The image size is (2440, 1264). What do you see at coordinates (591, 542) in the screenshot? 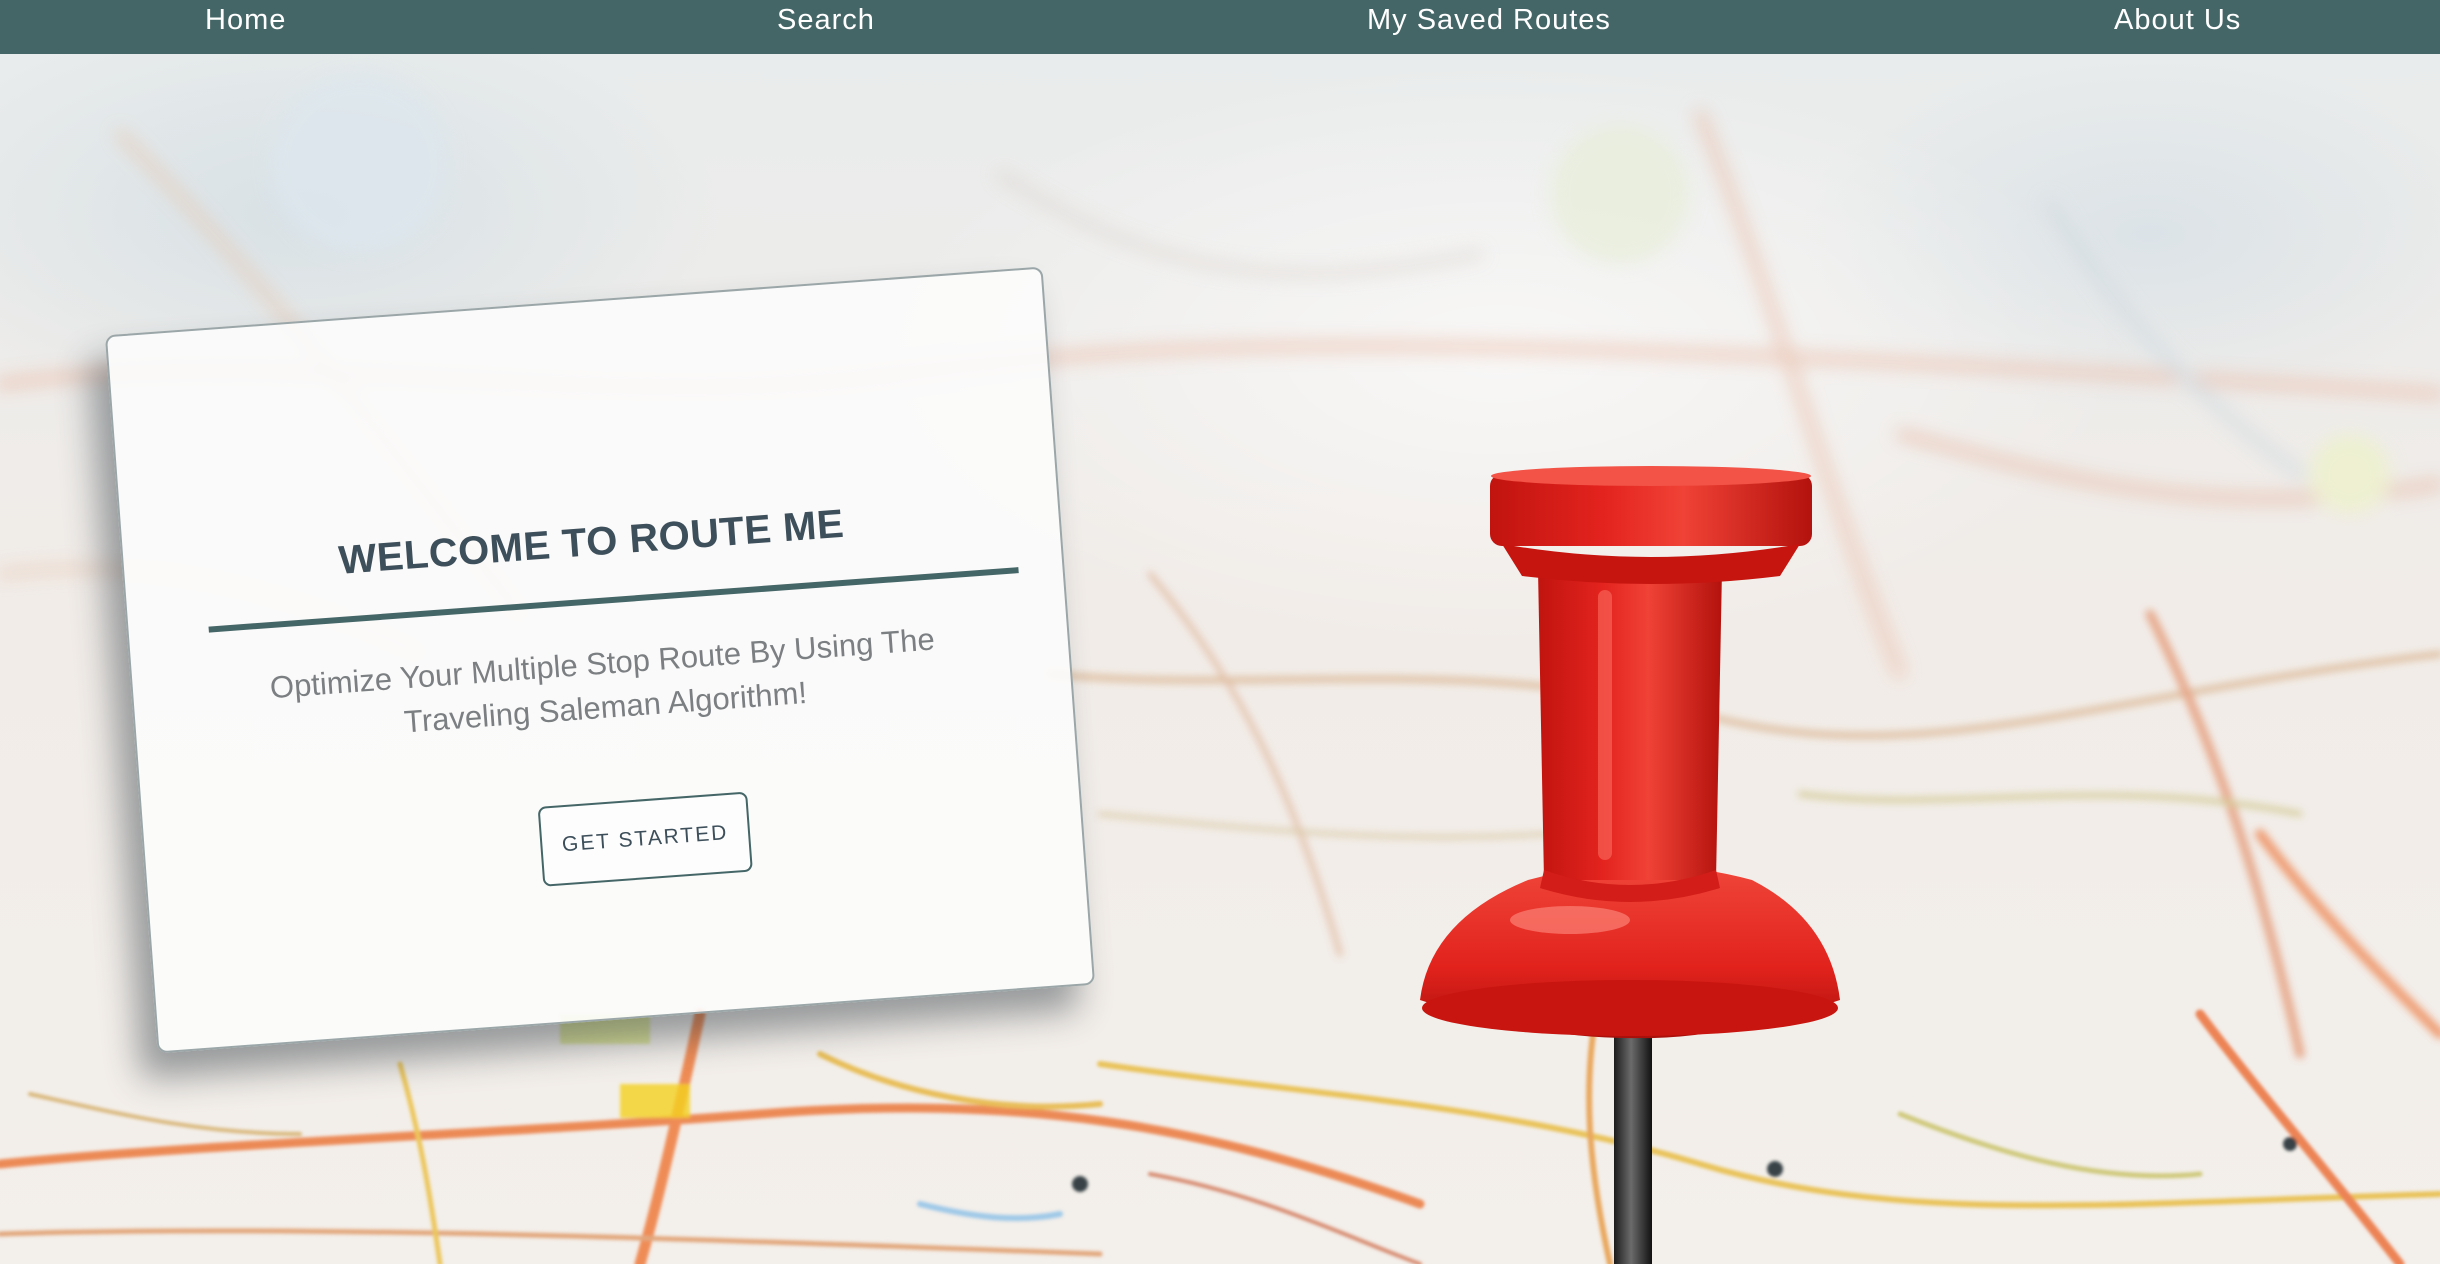
I see `welcome-title: WELCOME TO ROUTE ME` at bounding box center [591, 542].